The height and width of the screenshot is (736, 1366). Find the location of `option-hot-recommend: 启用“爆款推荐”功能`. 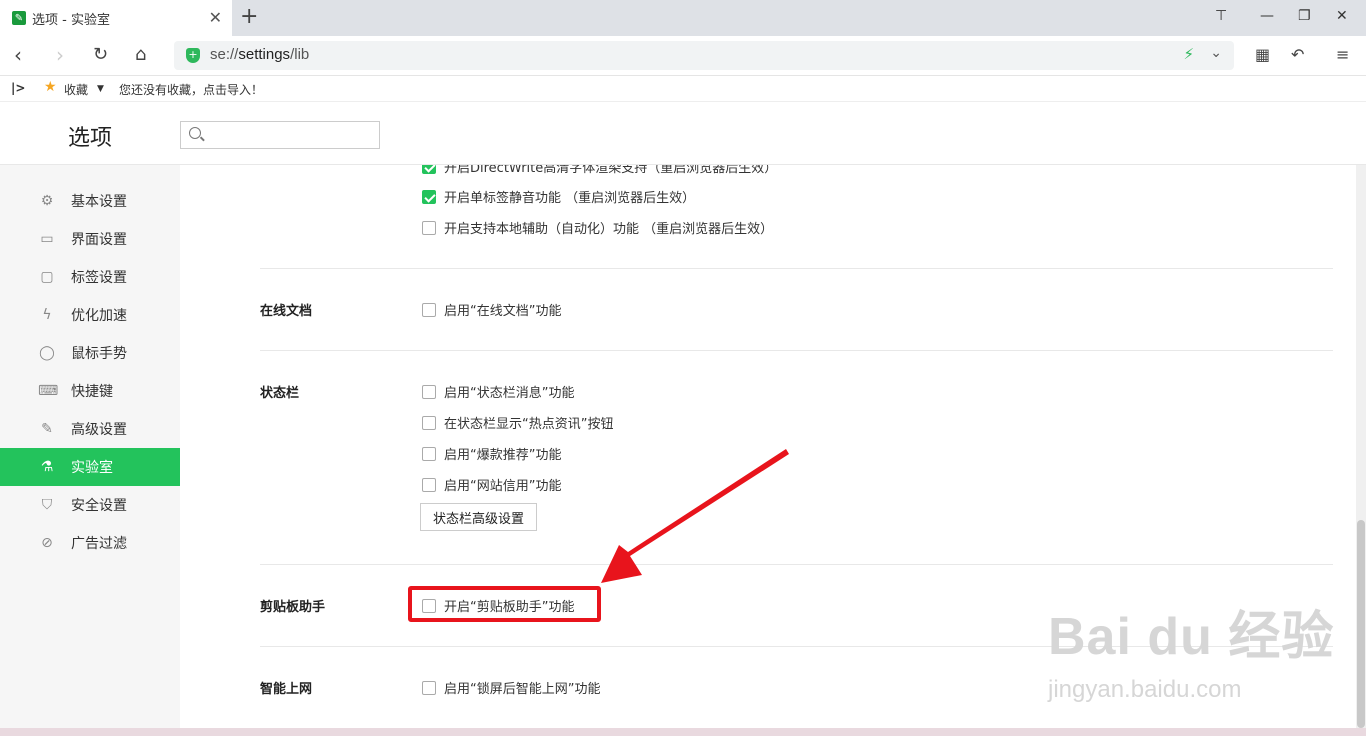

option-hot-recommend: 启用“爆款推荐”功能 is located at coordinates (491, 453).